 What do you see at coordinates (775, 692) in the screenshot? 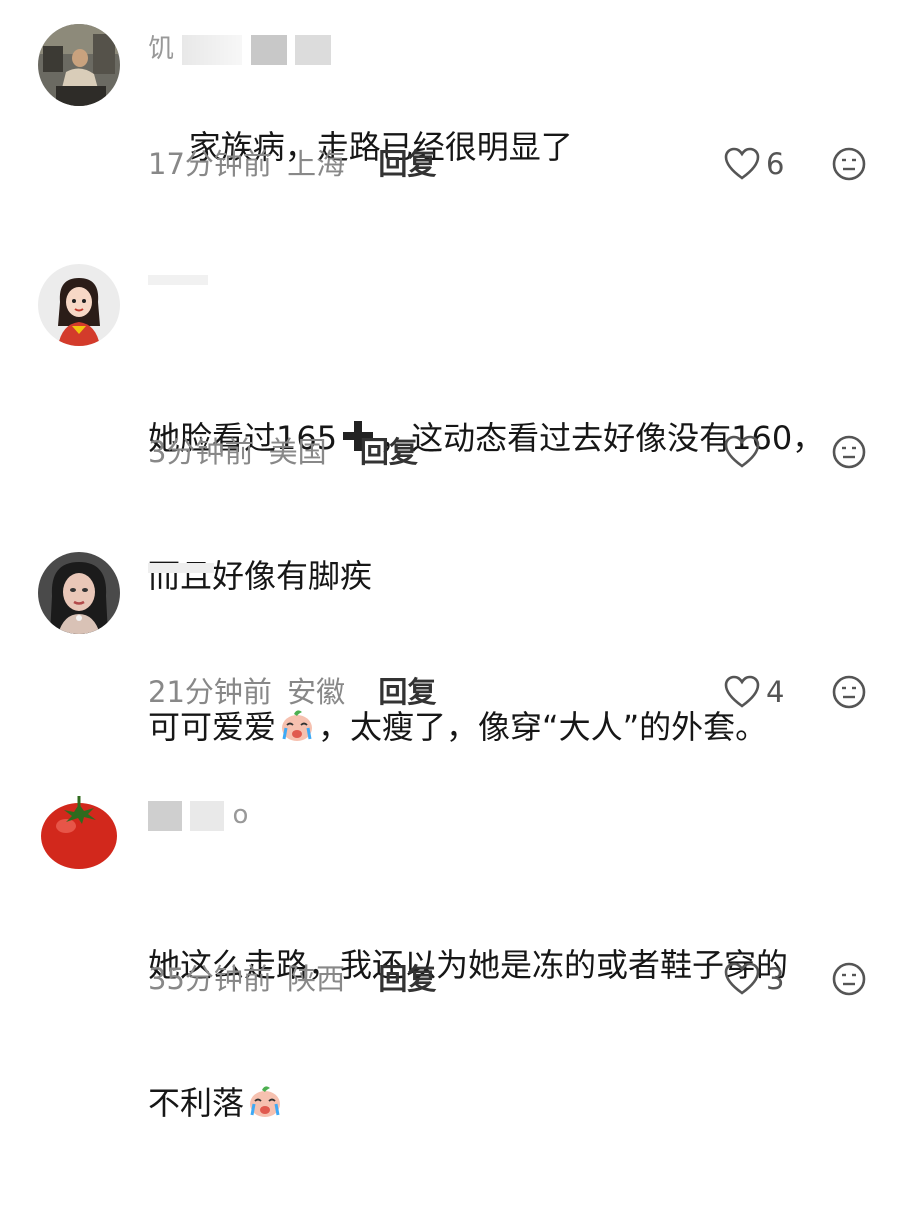
I see `like-count: 4` at bounding box center [775, 692].